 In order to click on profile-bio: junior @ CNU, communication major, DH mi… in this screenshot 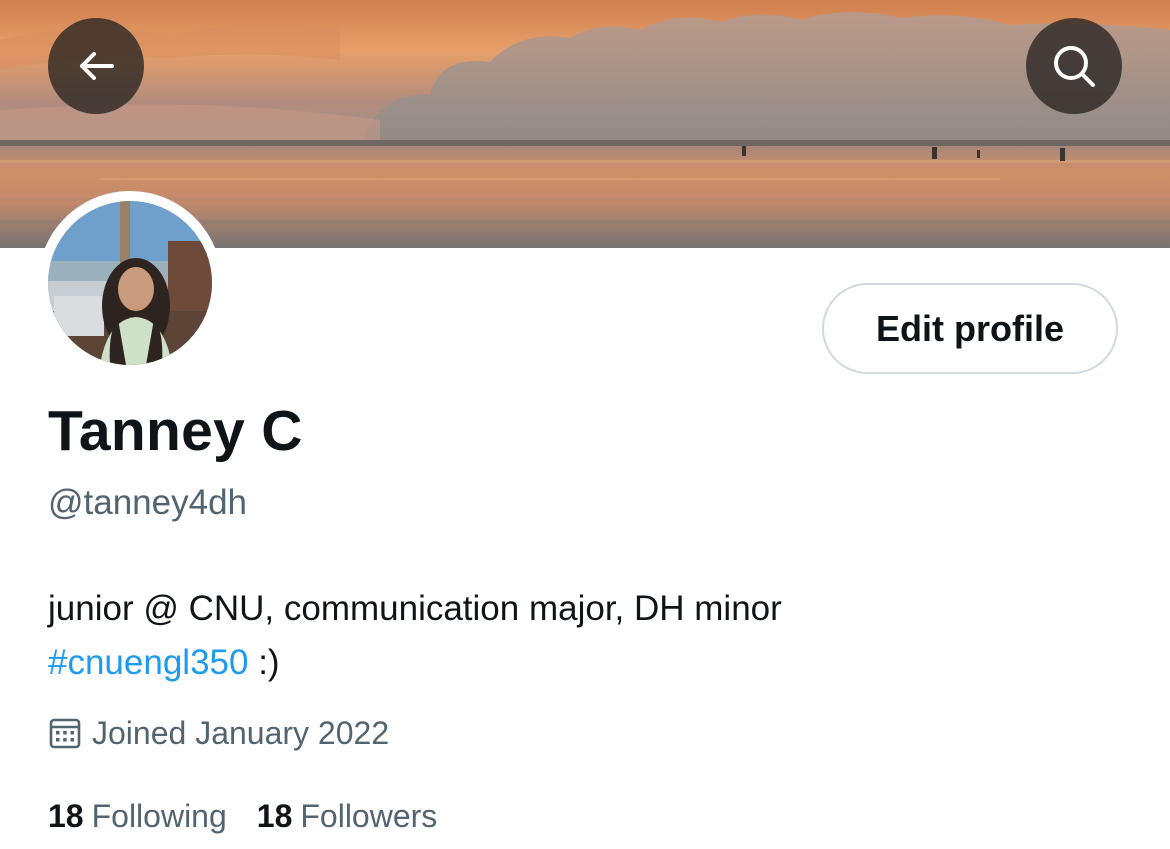, I will do `click(415, 636)`.